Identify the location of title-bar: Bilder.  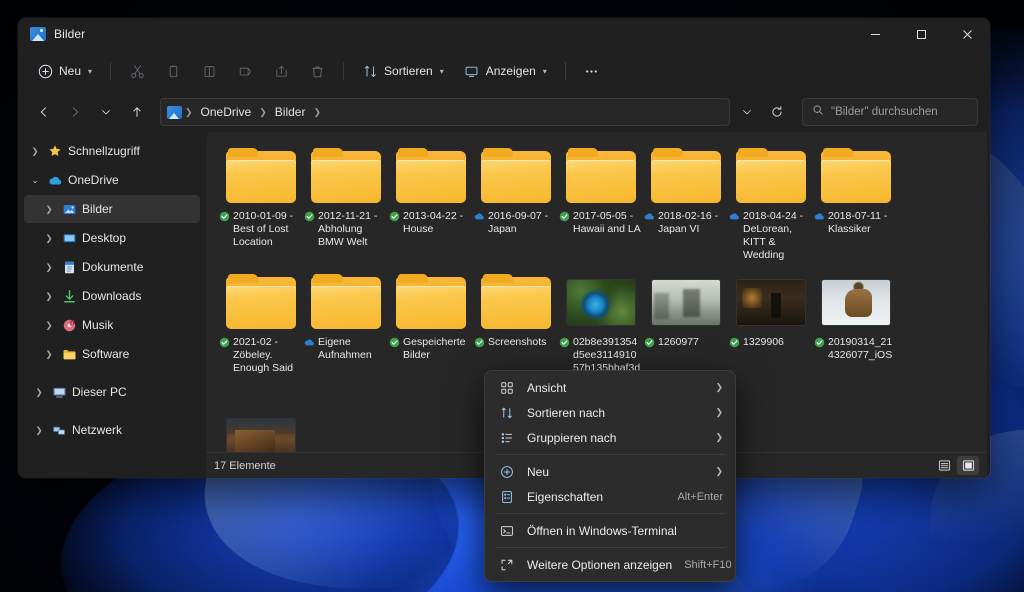
(504, 34).